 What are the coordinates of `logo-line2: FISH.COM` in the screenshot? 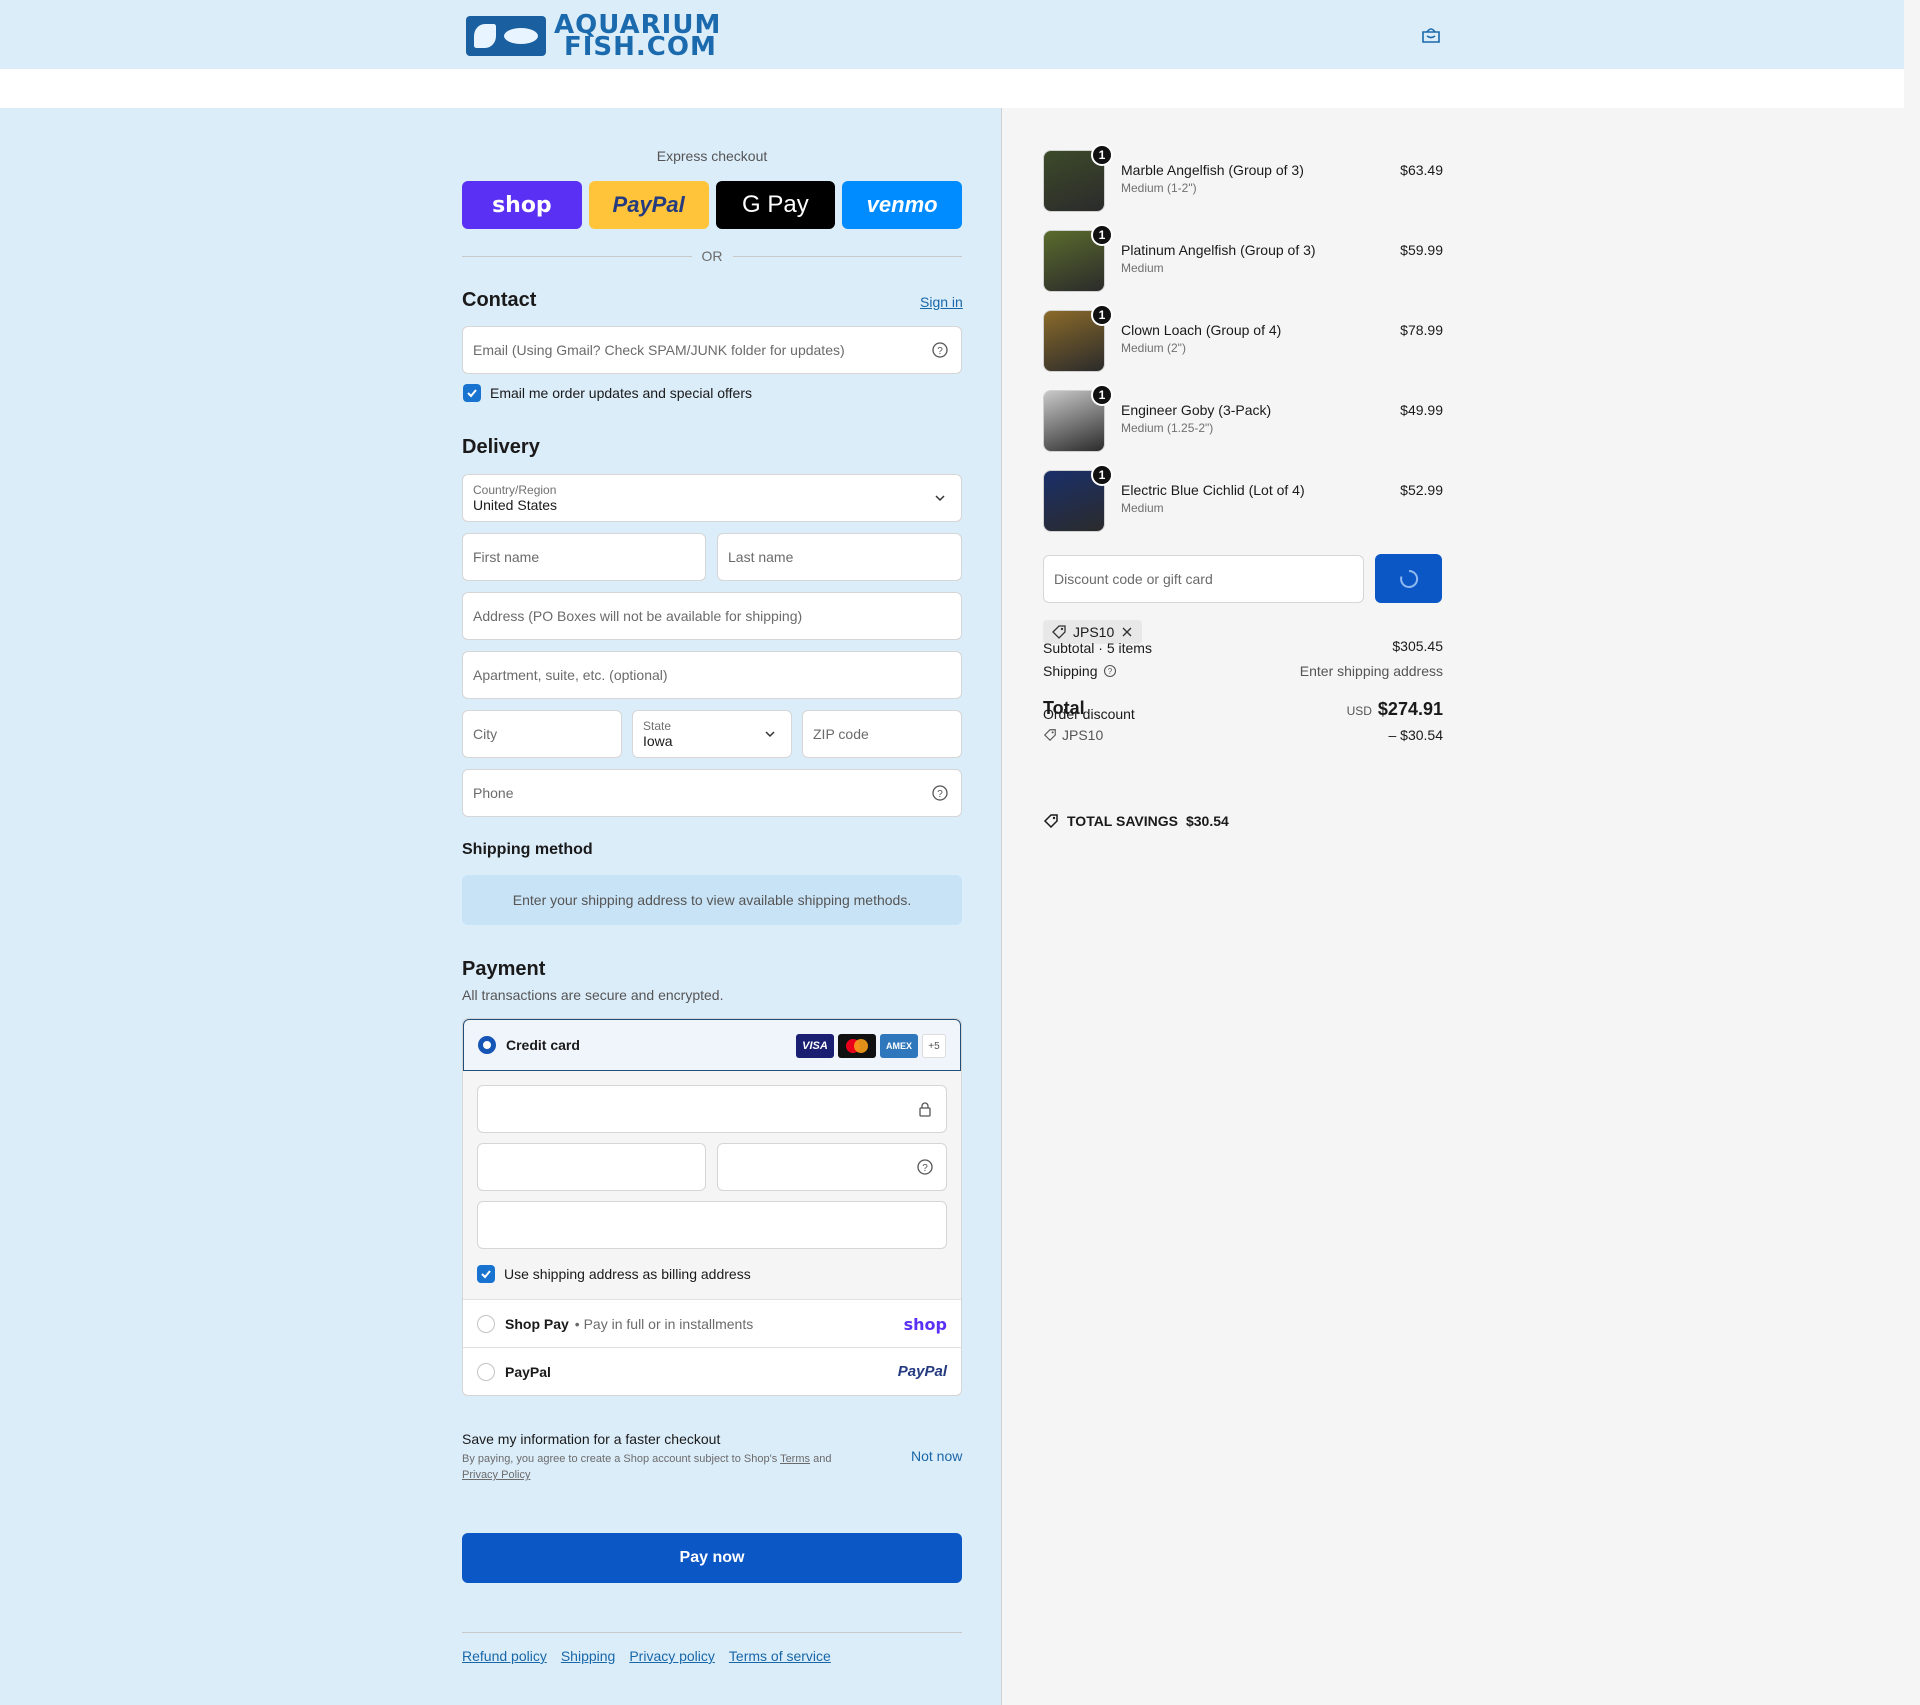 It's located at (640, 47).